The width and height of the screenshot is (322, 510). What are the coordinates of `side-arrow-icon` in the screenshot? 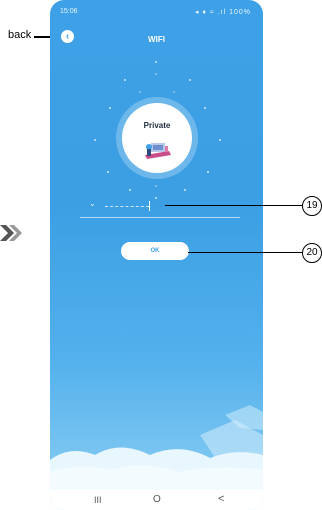 It's located at (11, 233).